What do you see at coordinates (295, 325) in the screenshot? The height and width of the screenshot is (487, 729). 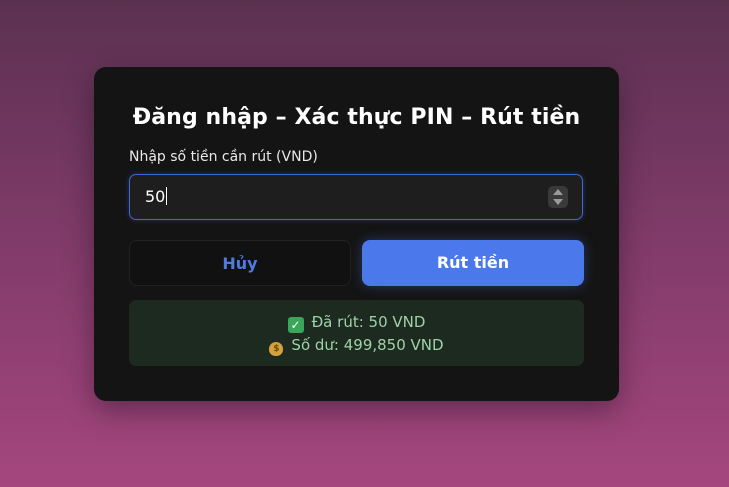 I see `check-icon: ✓` at bounding box center [295, 325].